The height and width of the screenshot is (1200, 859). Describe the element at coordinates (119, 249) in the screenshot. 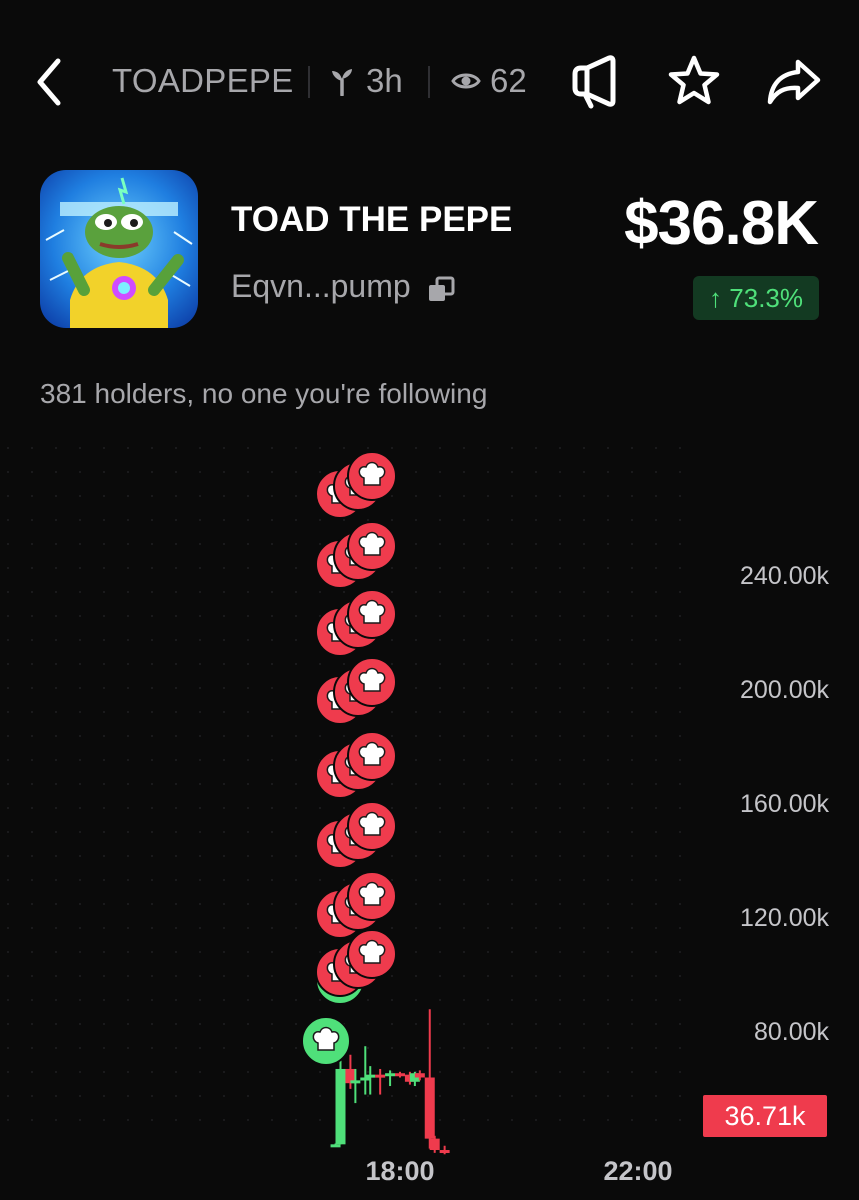

I see `token-logo` at that location.